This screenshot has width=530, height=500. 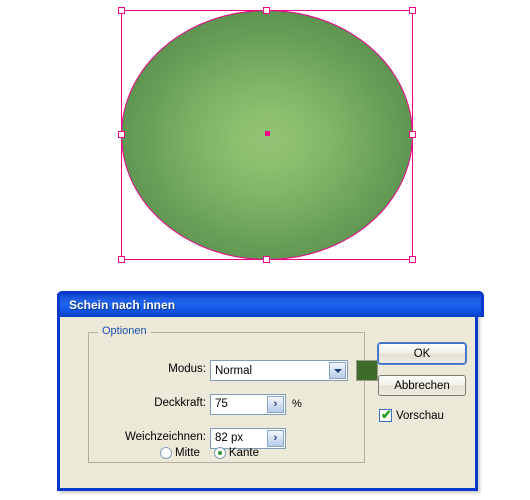 I want to click on dialog-titlebar: Schein nach innen, so click(x=270, y=304).